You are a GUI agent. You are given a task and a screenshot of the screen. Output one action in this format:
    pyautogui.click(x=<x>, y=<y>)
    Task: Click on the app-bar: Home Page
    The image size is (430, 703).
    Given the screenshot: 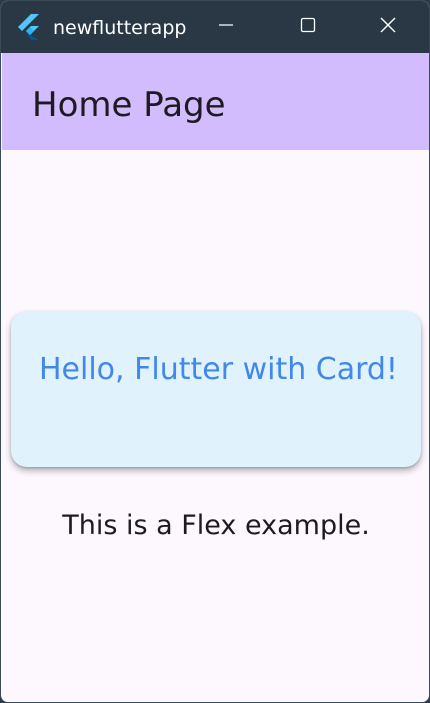 What is the action you would take?
    pyautogui.click(x=215, y=101)
    